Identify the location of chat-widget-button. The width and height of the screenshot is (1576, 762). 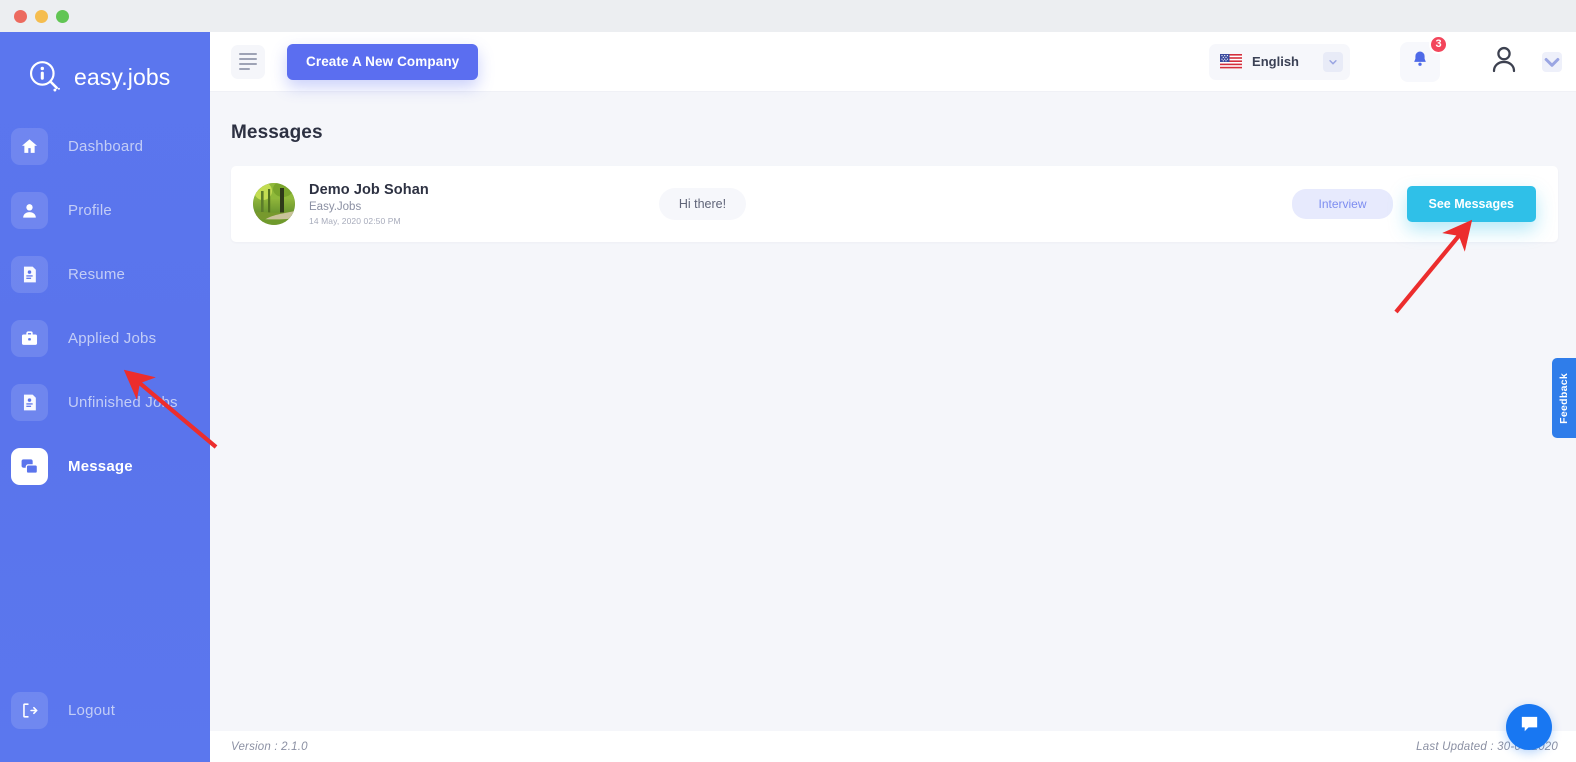
(1529, 727).